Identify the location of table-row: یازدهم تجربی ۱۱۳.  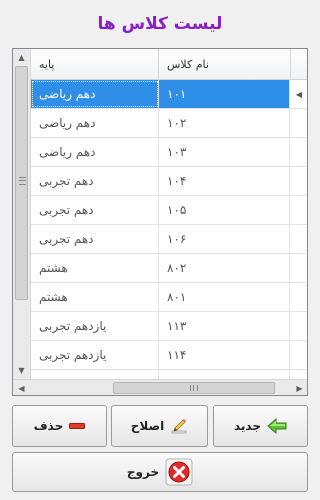
(169, 326).